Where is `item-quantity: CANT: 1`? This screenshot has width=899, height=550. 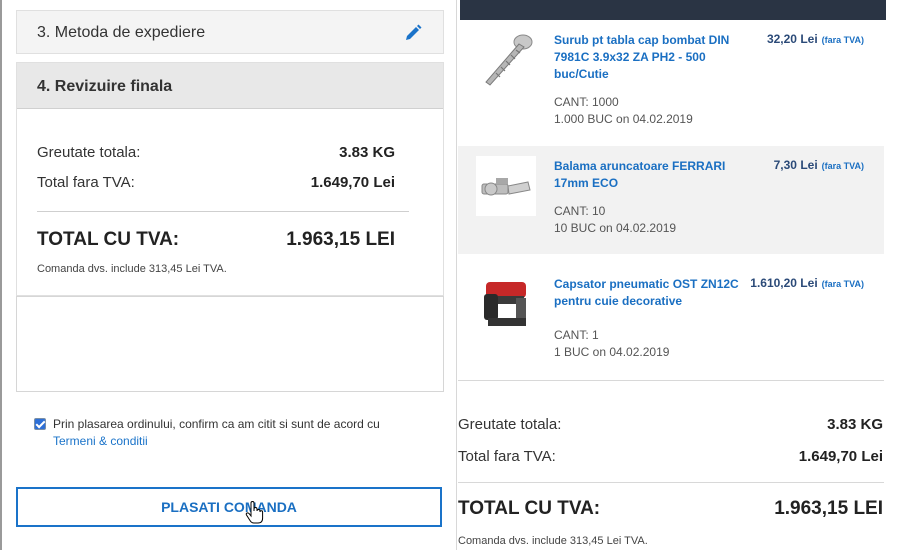 item-quantity: CANT: 1 is located at coordinates (576, 335).